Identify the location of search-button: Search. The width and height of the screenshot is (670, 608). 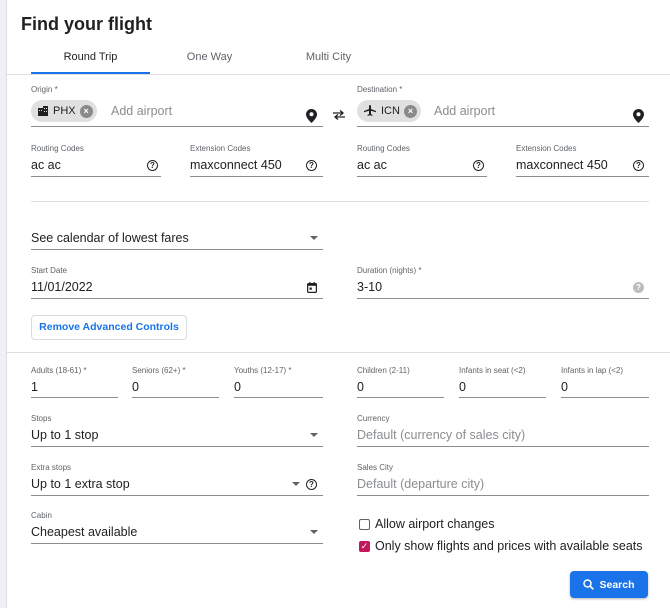
(609, 584).